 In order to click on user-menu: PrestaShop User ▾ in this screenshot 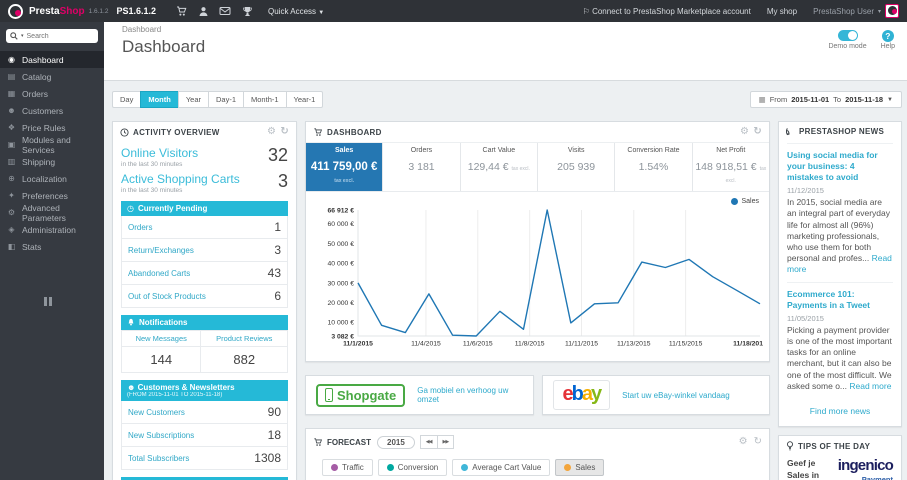, I will do `click(856, 11)`.